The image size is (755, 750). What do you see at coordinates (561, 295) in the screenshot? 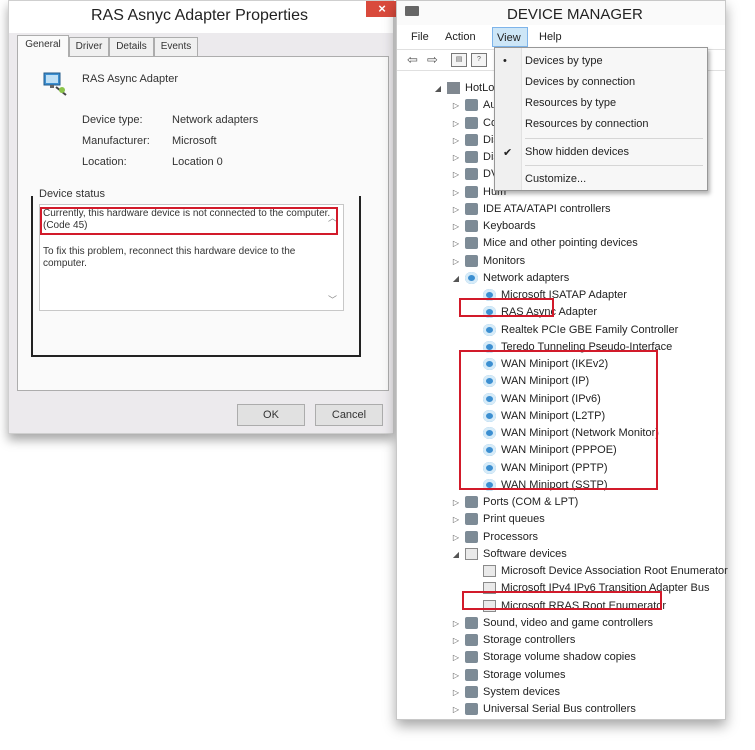
I see `tree-item: Microsoft ISATAP Adapter` at bounding box center [561, 295].